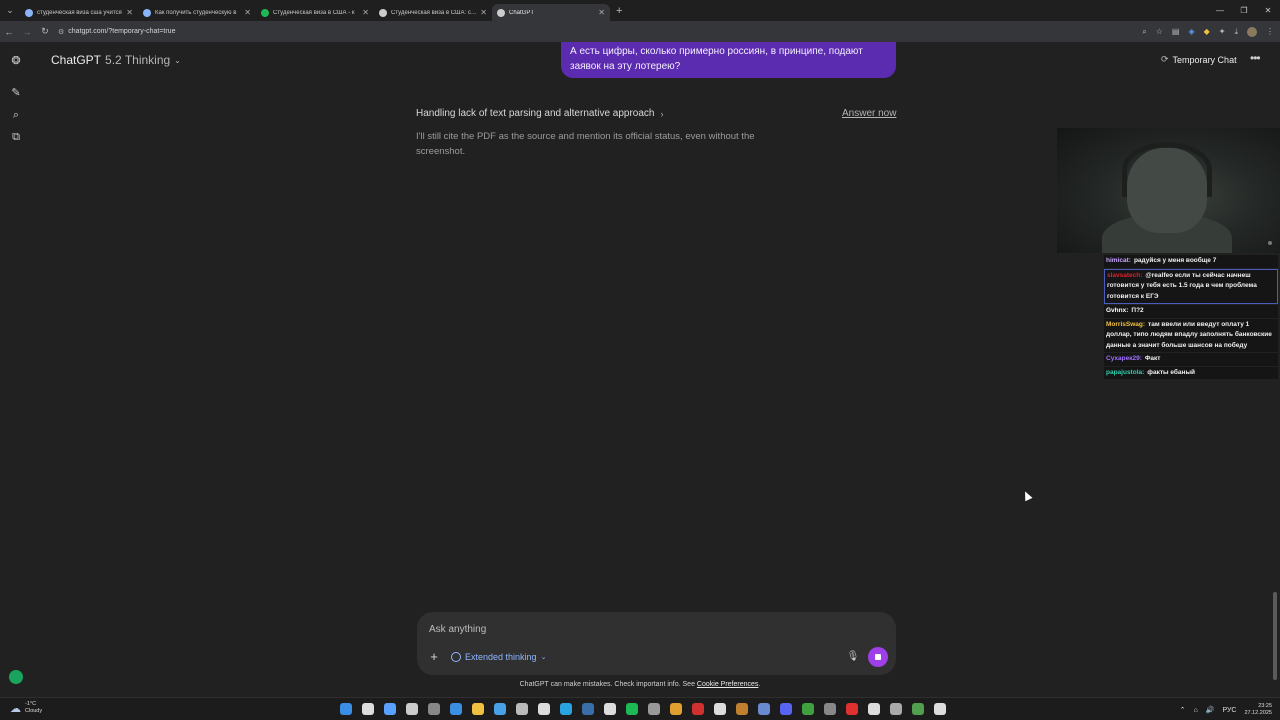  What do you see at coordinates (79, 12) in the screenshot?
I see `browser-tab: студенческая виза сша учится ✕` at bounding box center [79, 12].